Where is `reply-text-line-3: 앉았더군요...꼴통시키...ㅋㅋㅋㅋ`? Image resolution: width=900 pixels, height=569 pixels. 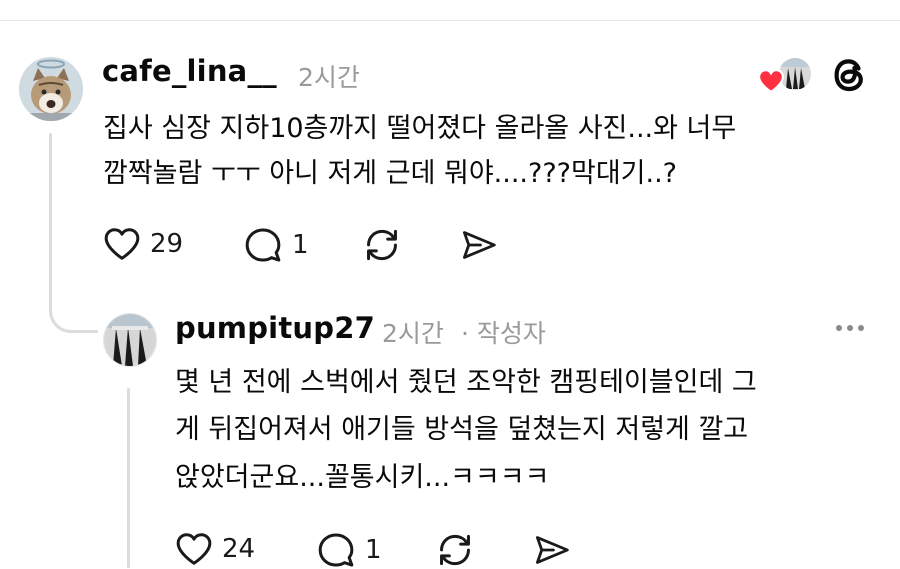
reply-text-line-3: 앉았더군요...꼴통시키...ㅋㅋㅋㅋ is located at coordinates (362, 477).